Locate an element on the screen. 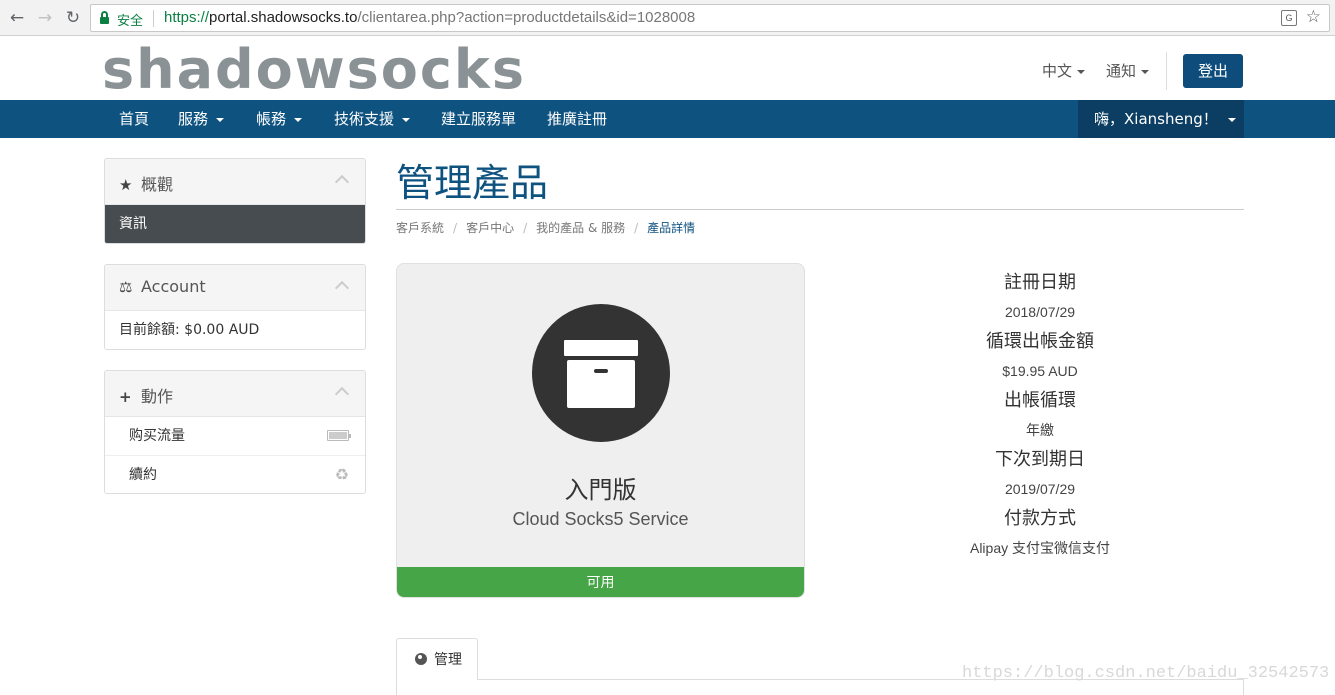 This screenshot has width=1335, height=695. lock-icon is located at coordinates (104, 18).